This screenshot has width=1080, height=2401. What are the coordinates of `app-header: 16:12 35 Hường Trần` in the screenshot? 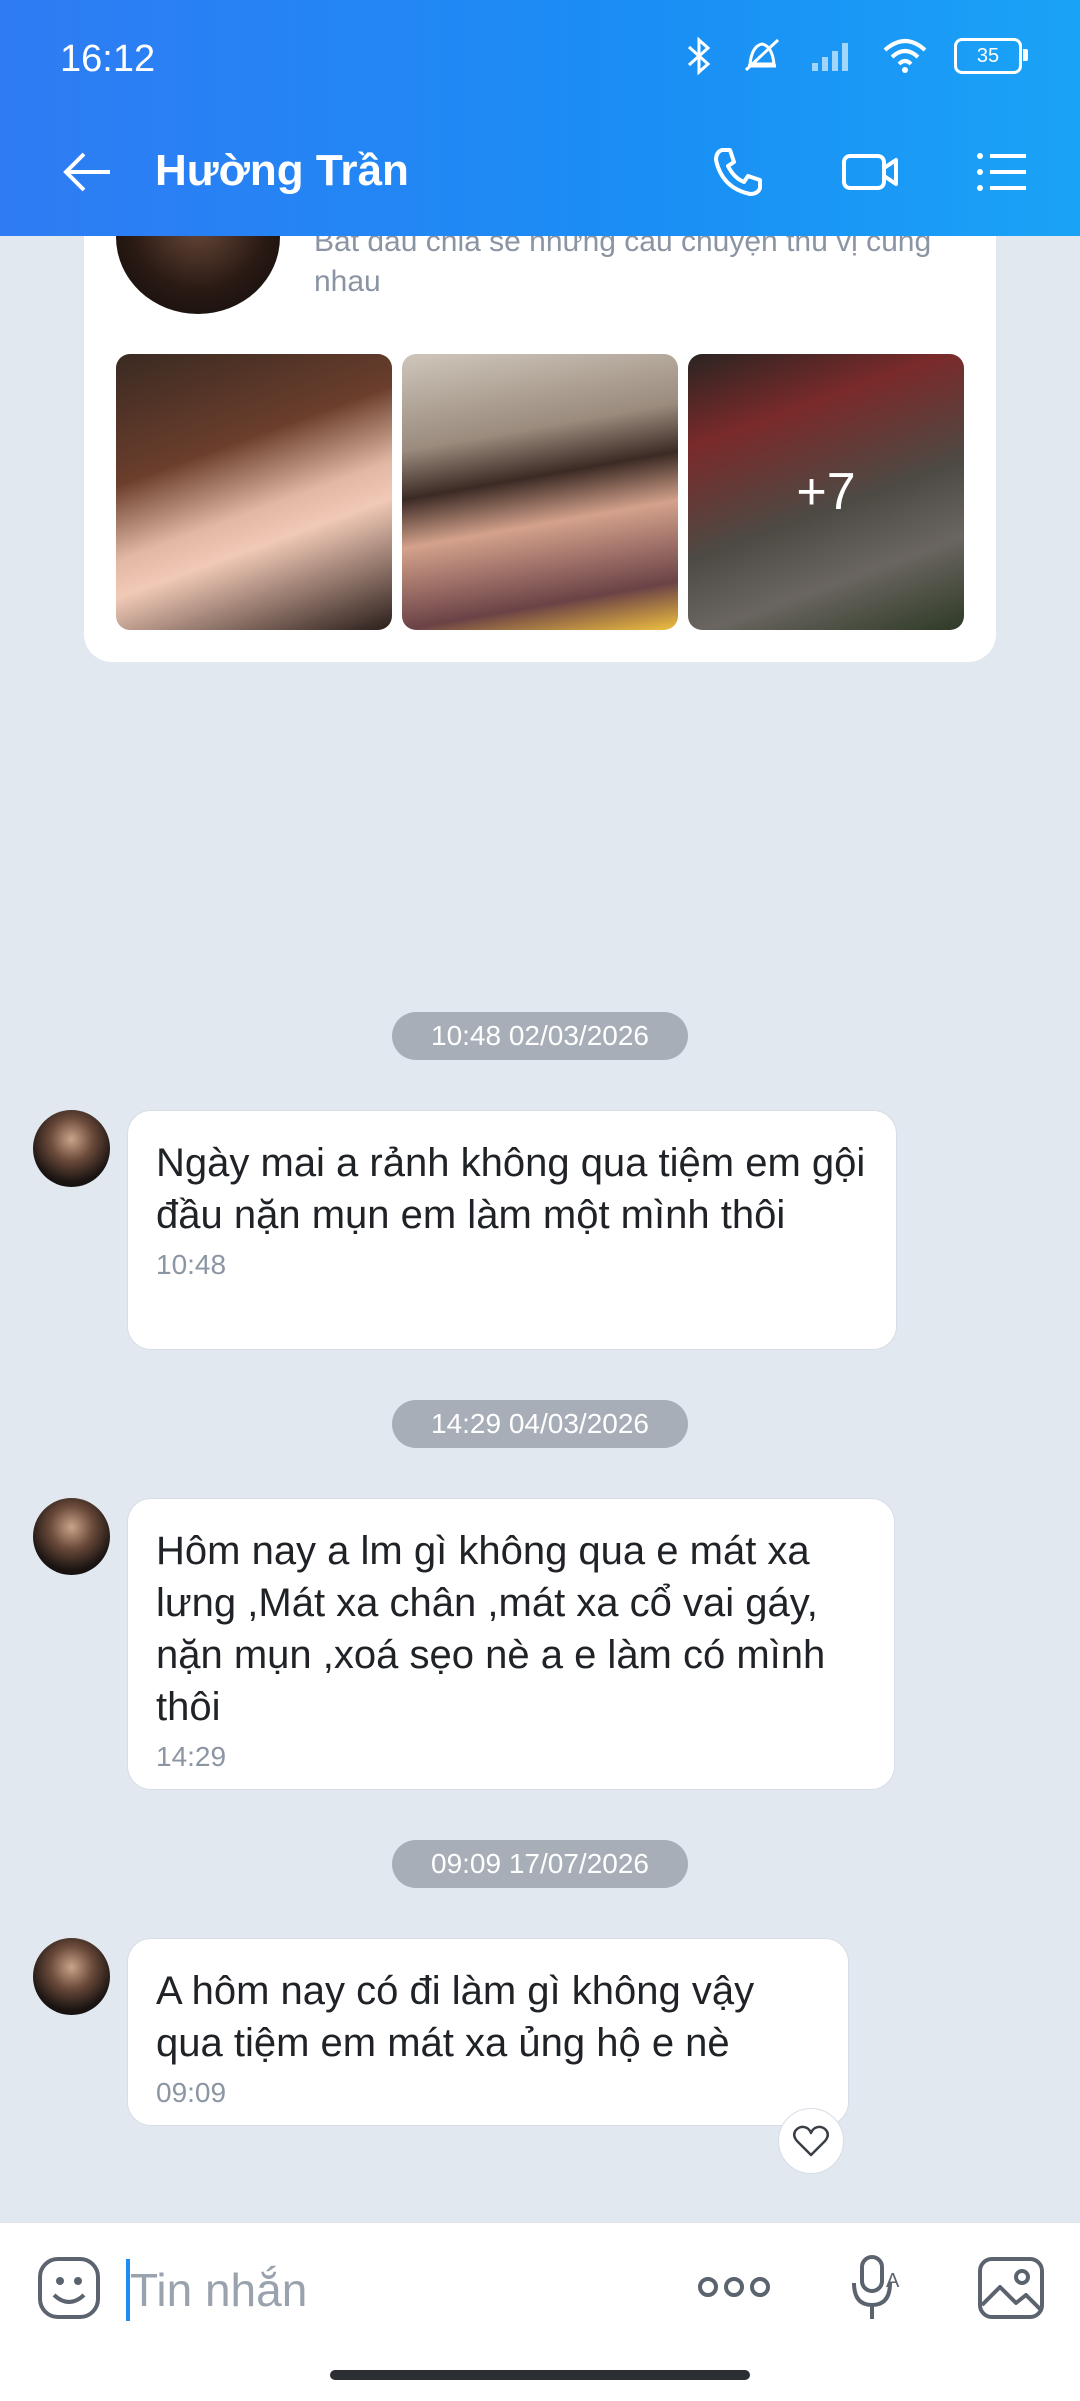 It's located at (540, 118).